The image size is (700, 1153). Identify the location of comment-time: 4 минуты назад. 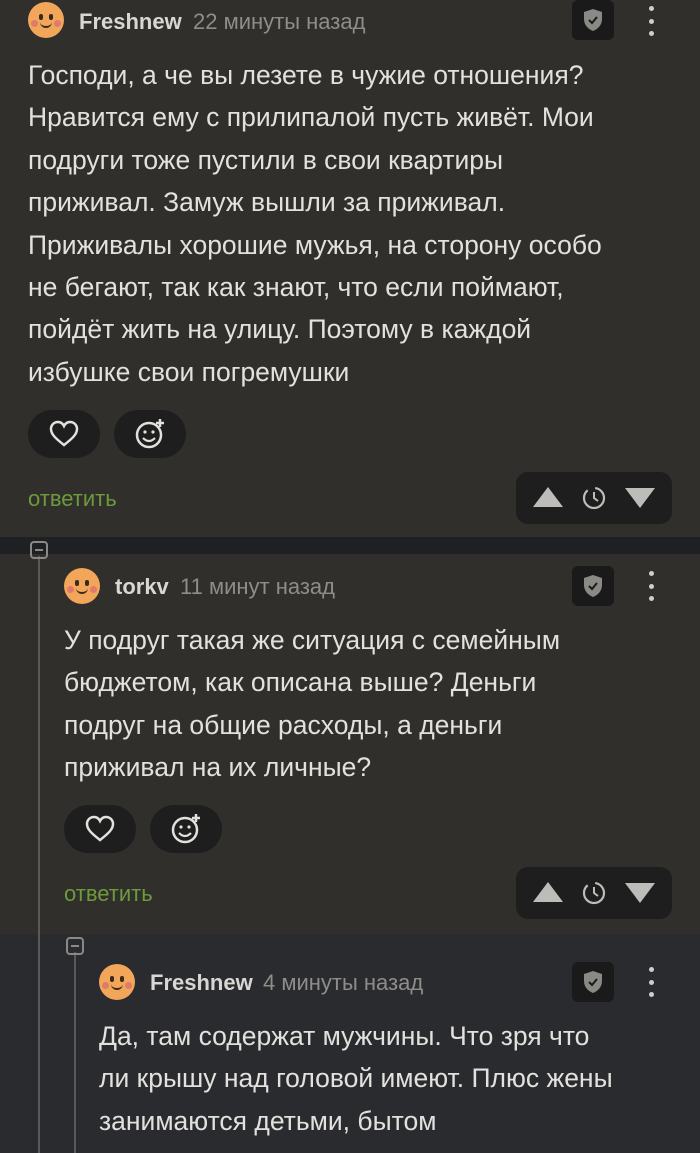
(343, 982).